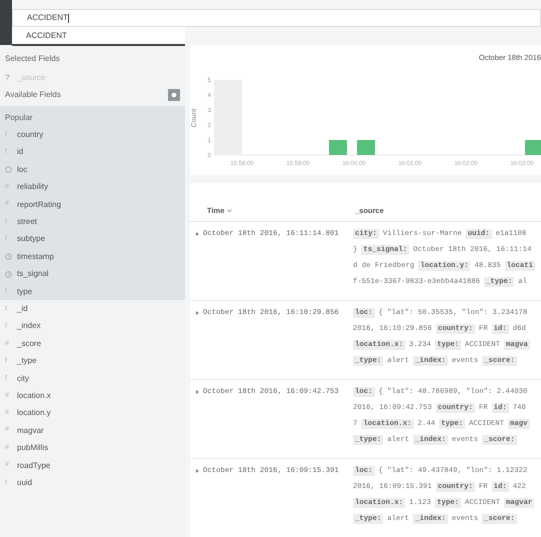 The width and height of the screenshot is (541, 537). What do you see at coordinates (33, 466) in the screenshot?
I see `field-name: roadType` at bounding box center [33, 466].